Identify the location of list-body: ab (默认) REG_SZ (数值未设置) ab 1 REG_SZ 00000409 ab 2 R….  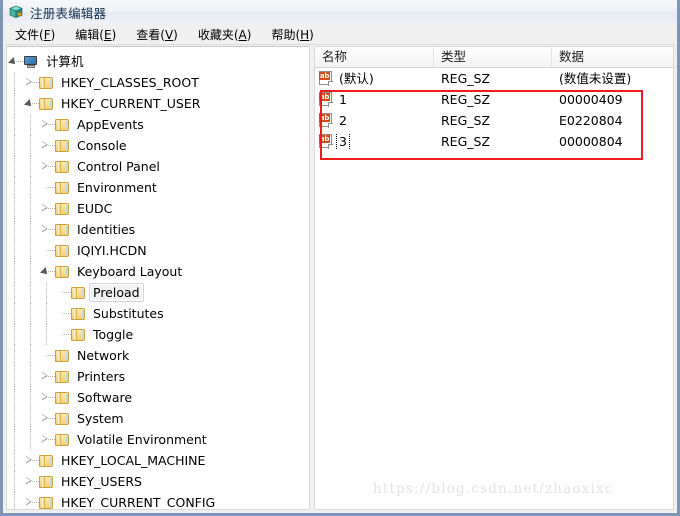
(494, 110).